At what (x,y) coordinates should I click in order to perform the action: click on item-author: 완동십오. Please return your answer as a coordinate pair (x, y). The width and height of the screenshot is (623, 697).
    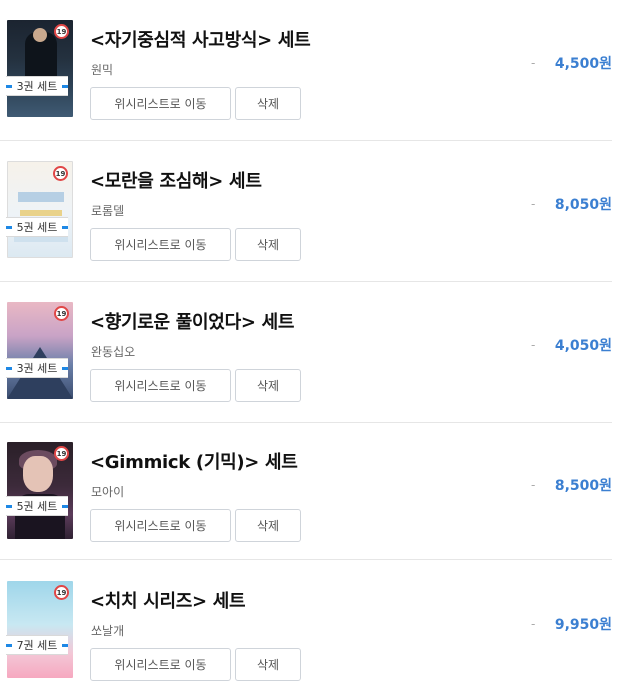
    Looking at the image, I should click on (113, 351).